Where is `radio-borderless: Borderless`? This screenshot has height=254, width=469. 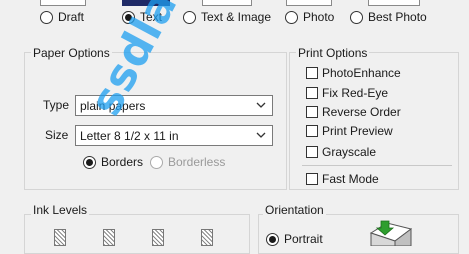 radio-borderless: Borderless is located at coordinates (187, 162).